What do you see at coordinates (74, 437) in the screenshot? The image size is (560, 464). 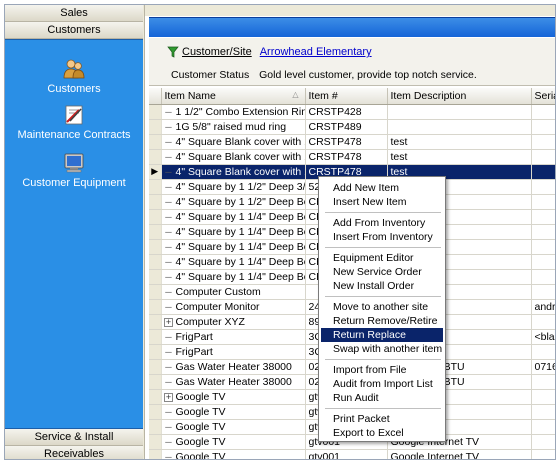 I see `nav-header-service-install: Service & Install` at bounding box center [74, 437].